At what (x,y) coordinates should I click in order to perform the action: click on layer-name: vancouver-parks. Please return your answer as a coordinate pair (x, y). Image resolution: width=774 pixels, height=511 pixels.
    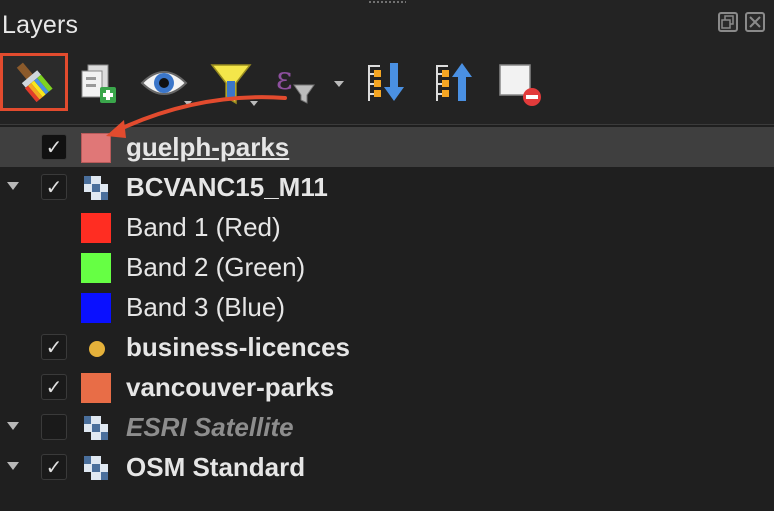
    Looking at the image, I should click on (230, 387).